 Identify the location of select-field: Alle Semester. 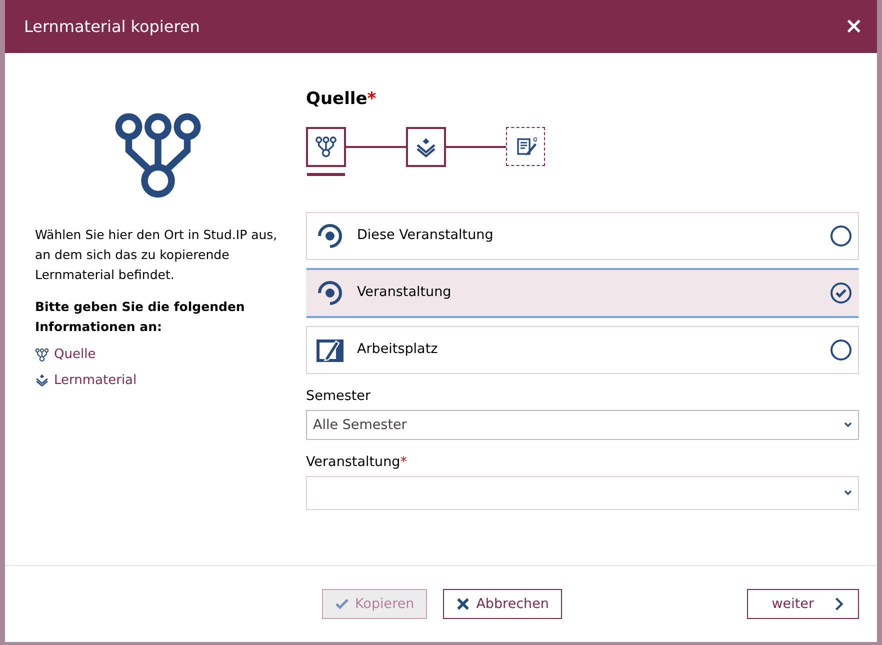
(582, 425).